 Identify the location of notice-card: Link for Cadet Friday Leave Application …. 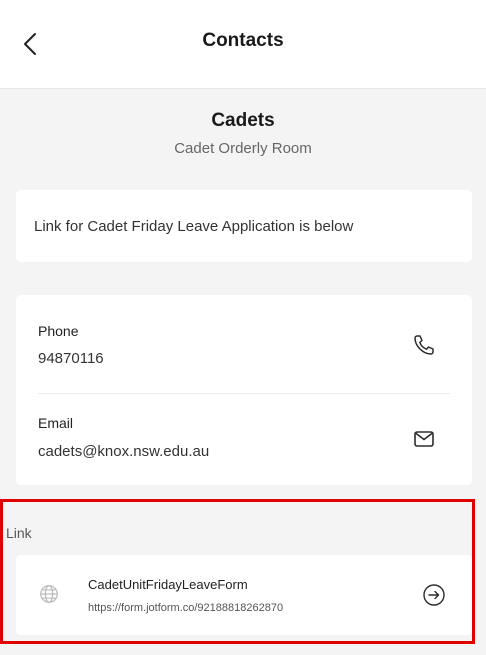
(244, 226).